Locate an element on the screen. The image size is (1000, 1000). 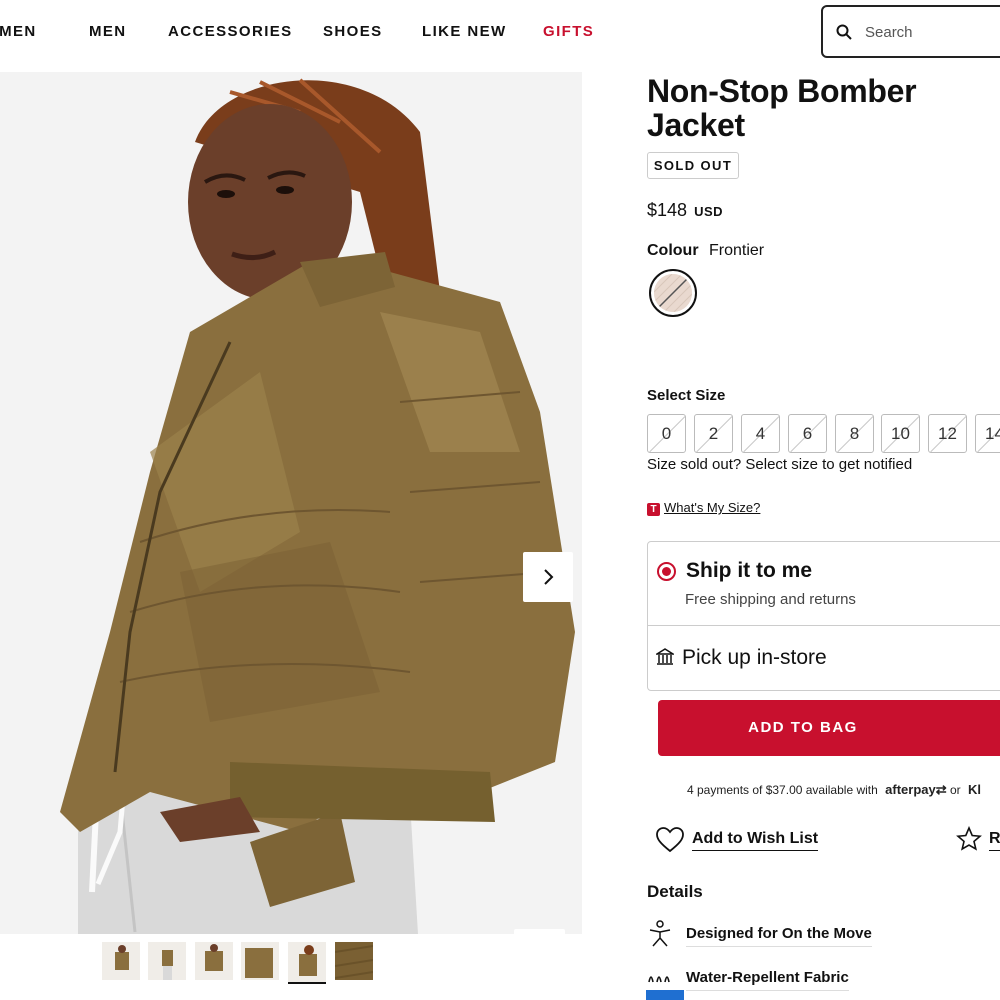
size-option: 0 is located at coordinates (666, 433).